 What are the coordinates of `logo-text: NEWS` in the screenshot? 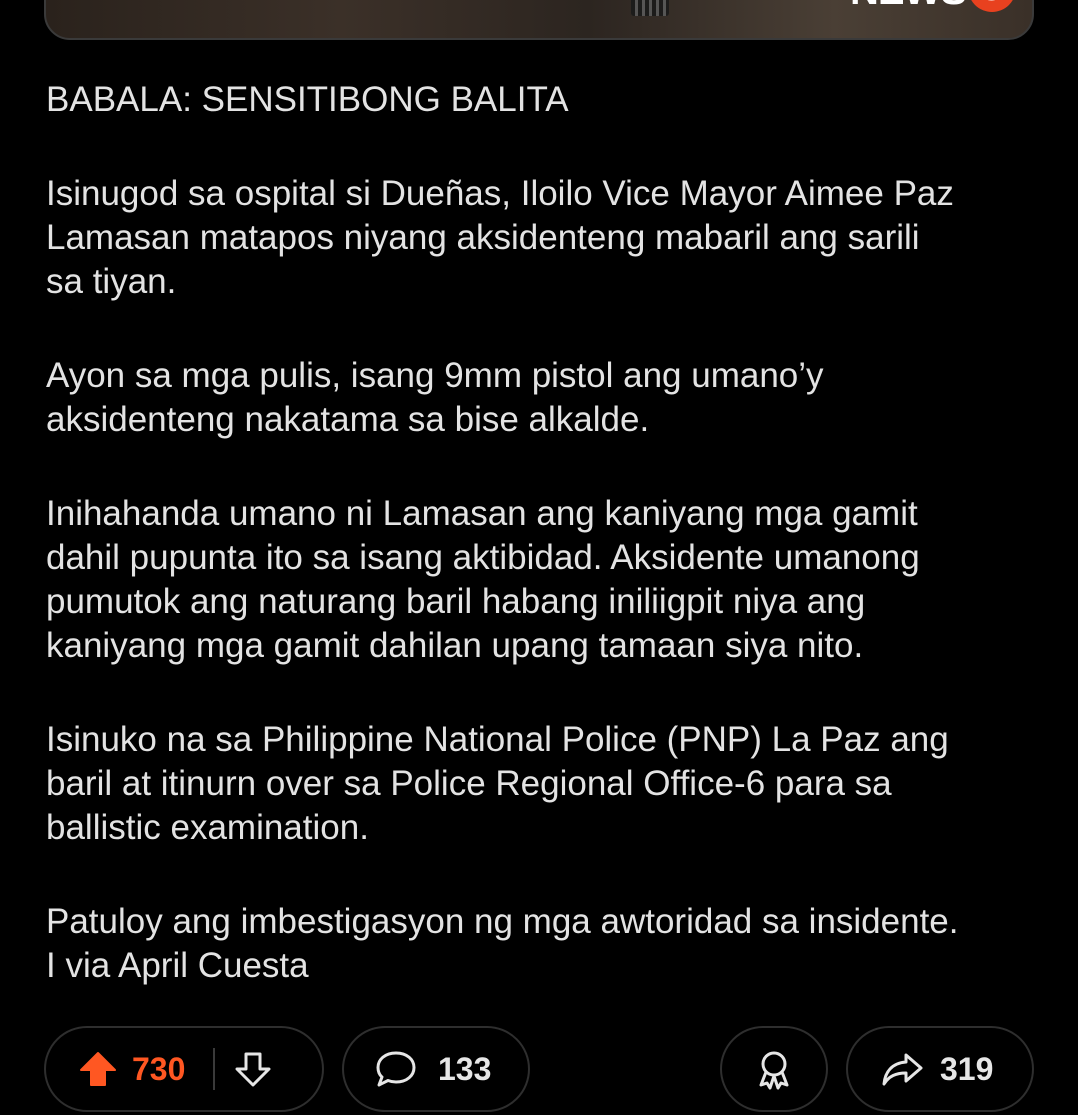 It's located at (908, 5).